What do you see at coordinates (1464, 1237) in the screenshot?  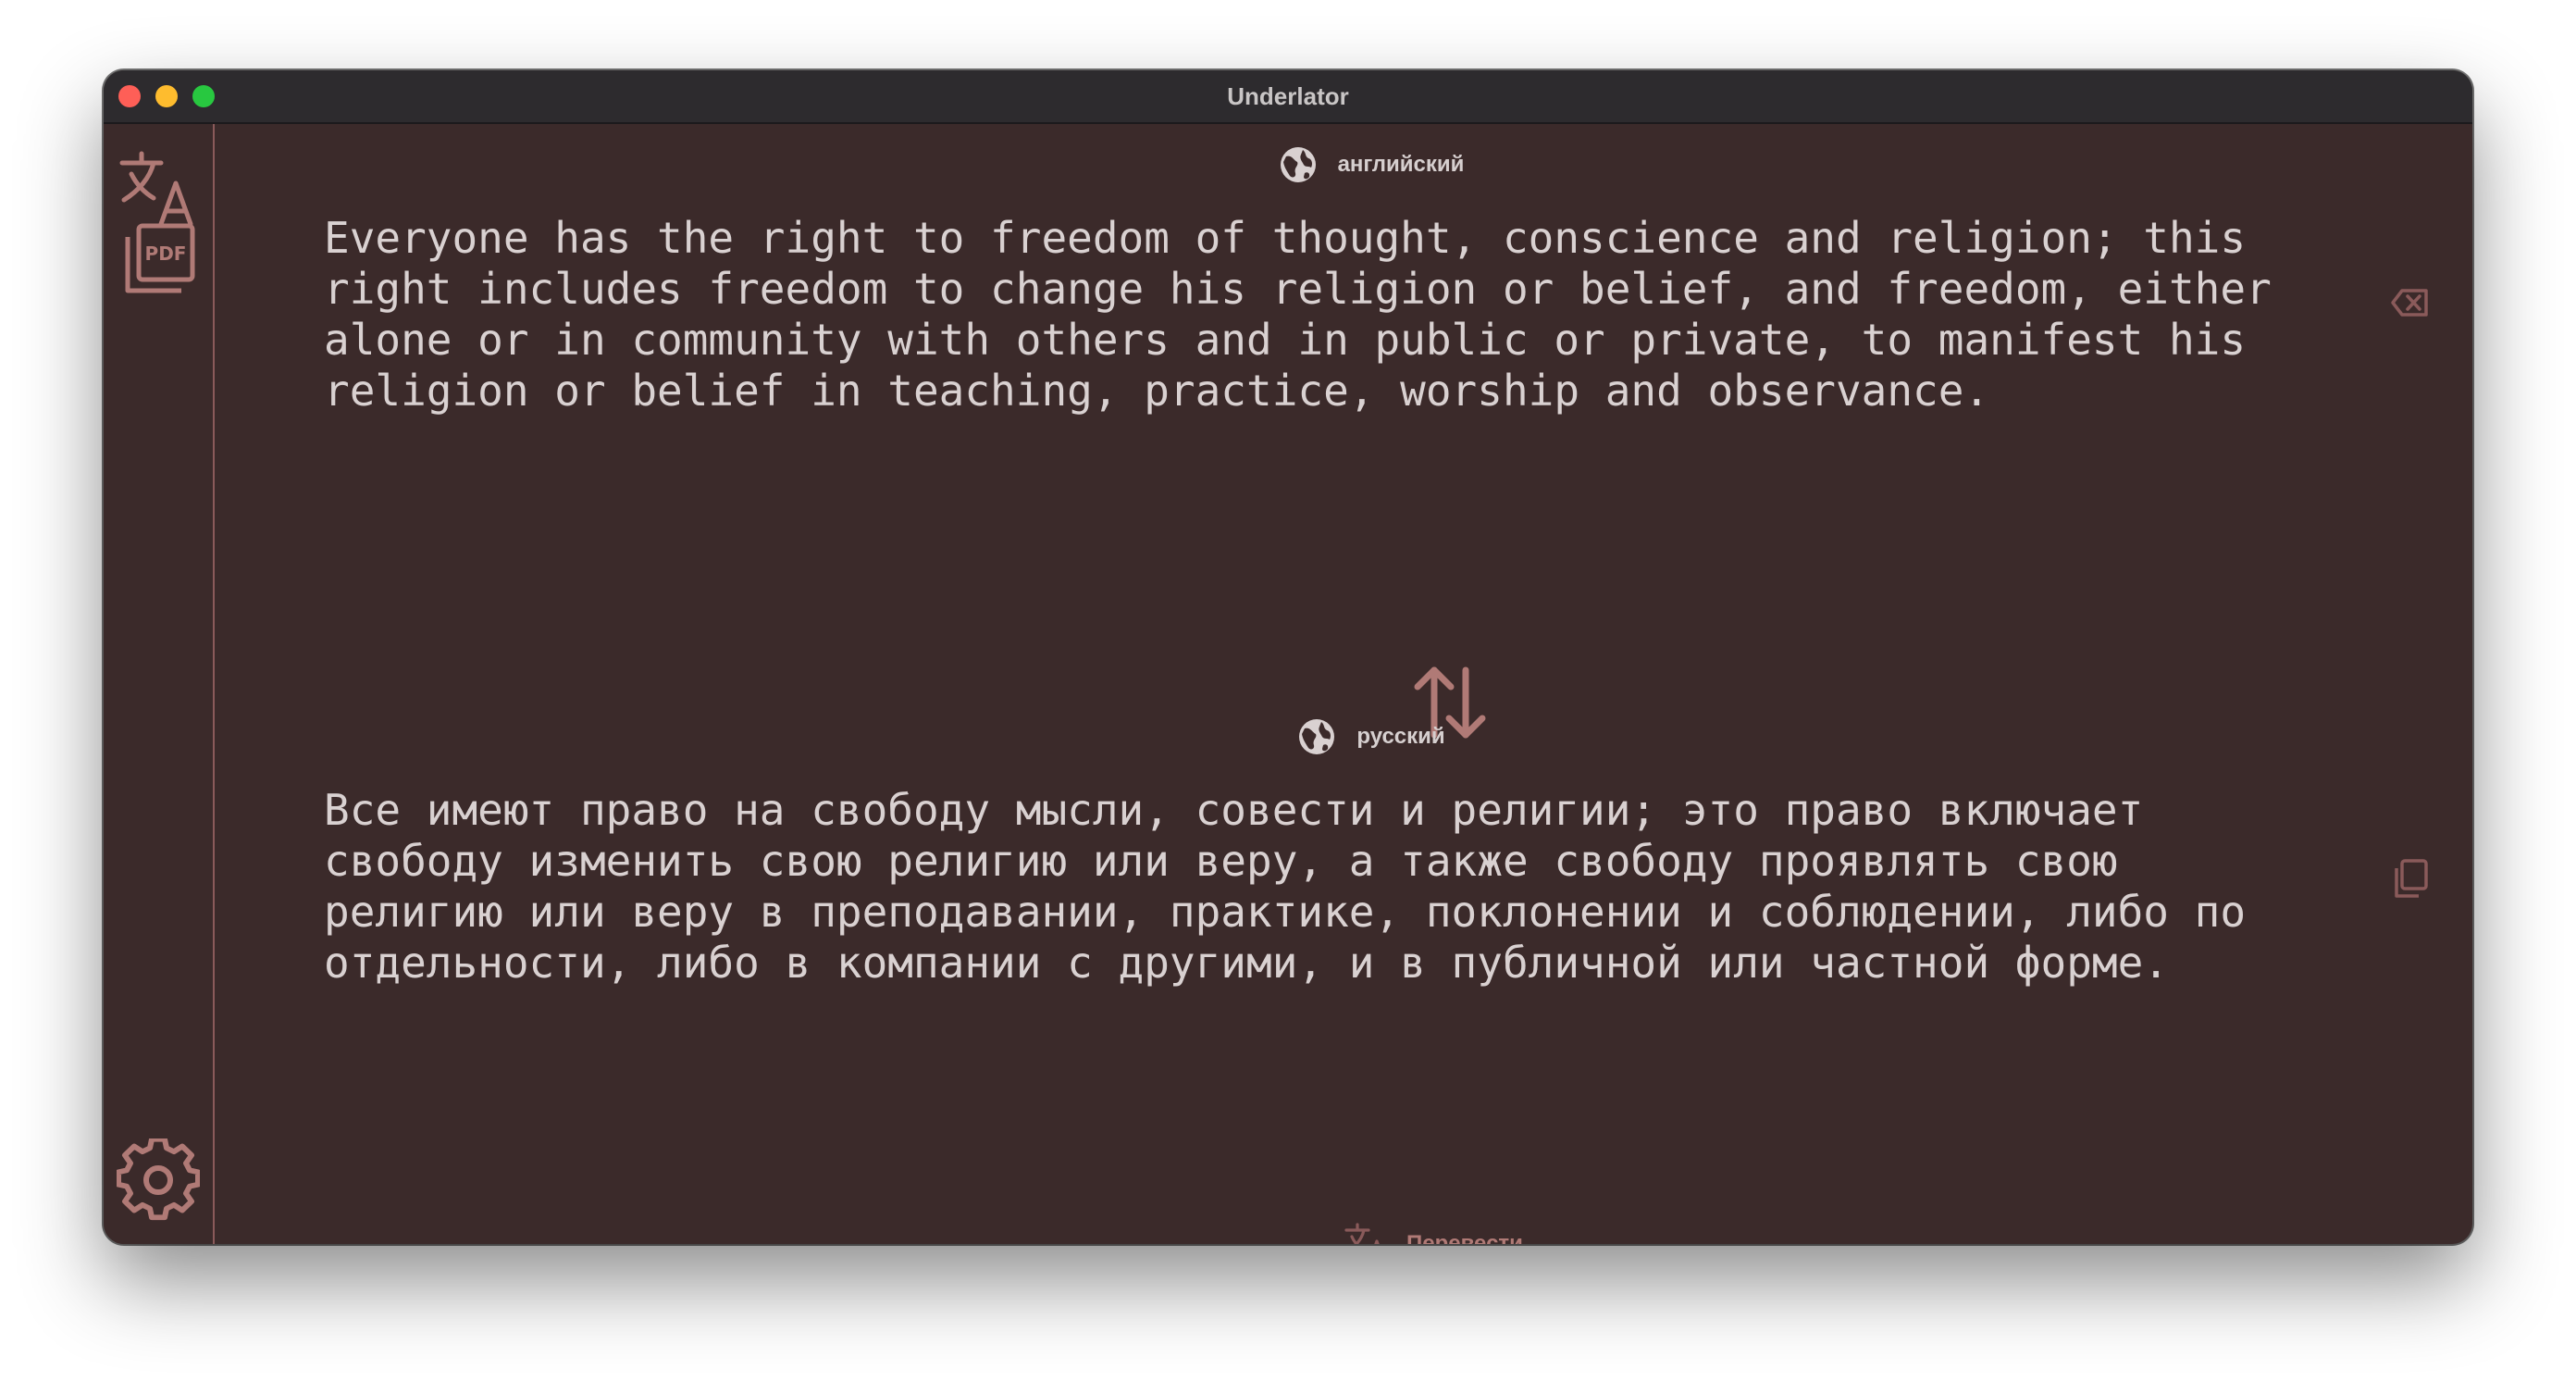 I see `translate-button-label: Перевести` at bounding box center [1464, 1237].